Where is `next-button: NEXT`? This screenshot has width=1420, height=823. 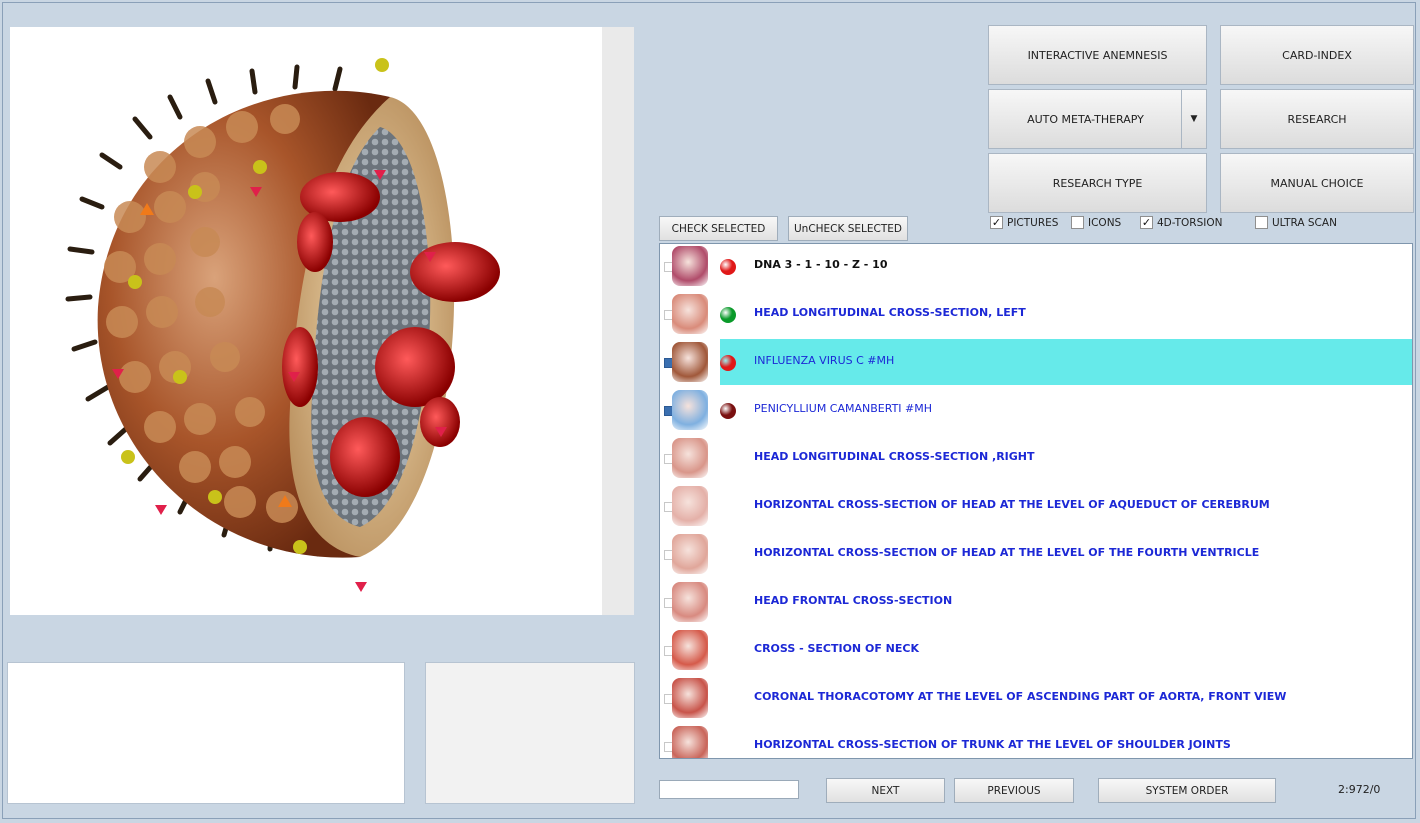
next-button: NEXT is located at coordinates (885, 790).